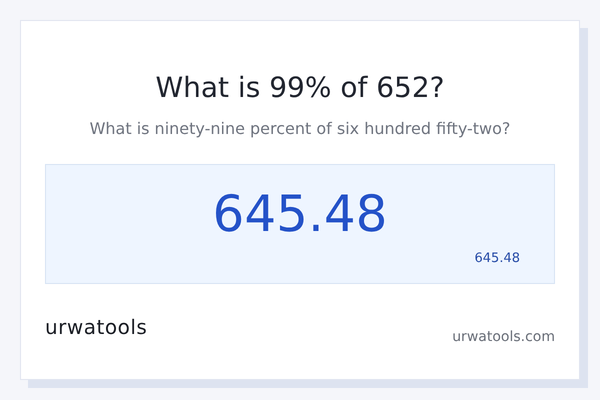 Image resolution: width=600 pixels, height=400 pixels. I want to click on result-value: 645.48, so click(300, 211).